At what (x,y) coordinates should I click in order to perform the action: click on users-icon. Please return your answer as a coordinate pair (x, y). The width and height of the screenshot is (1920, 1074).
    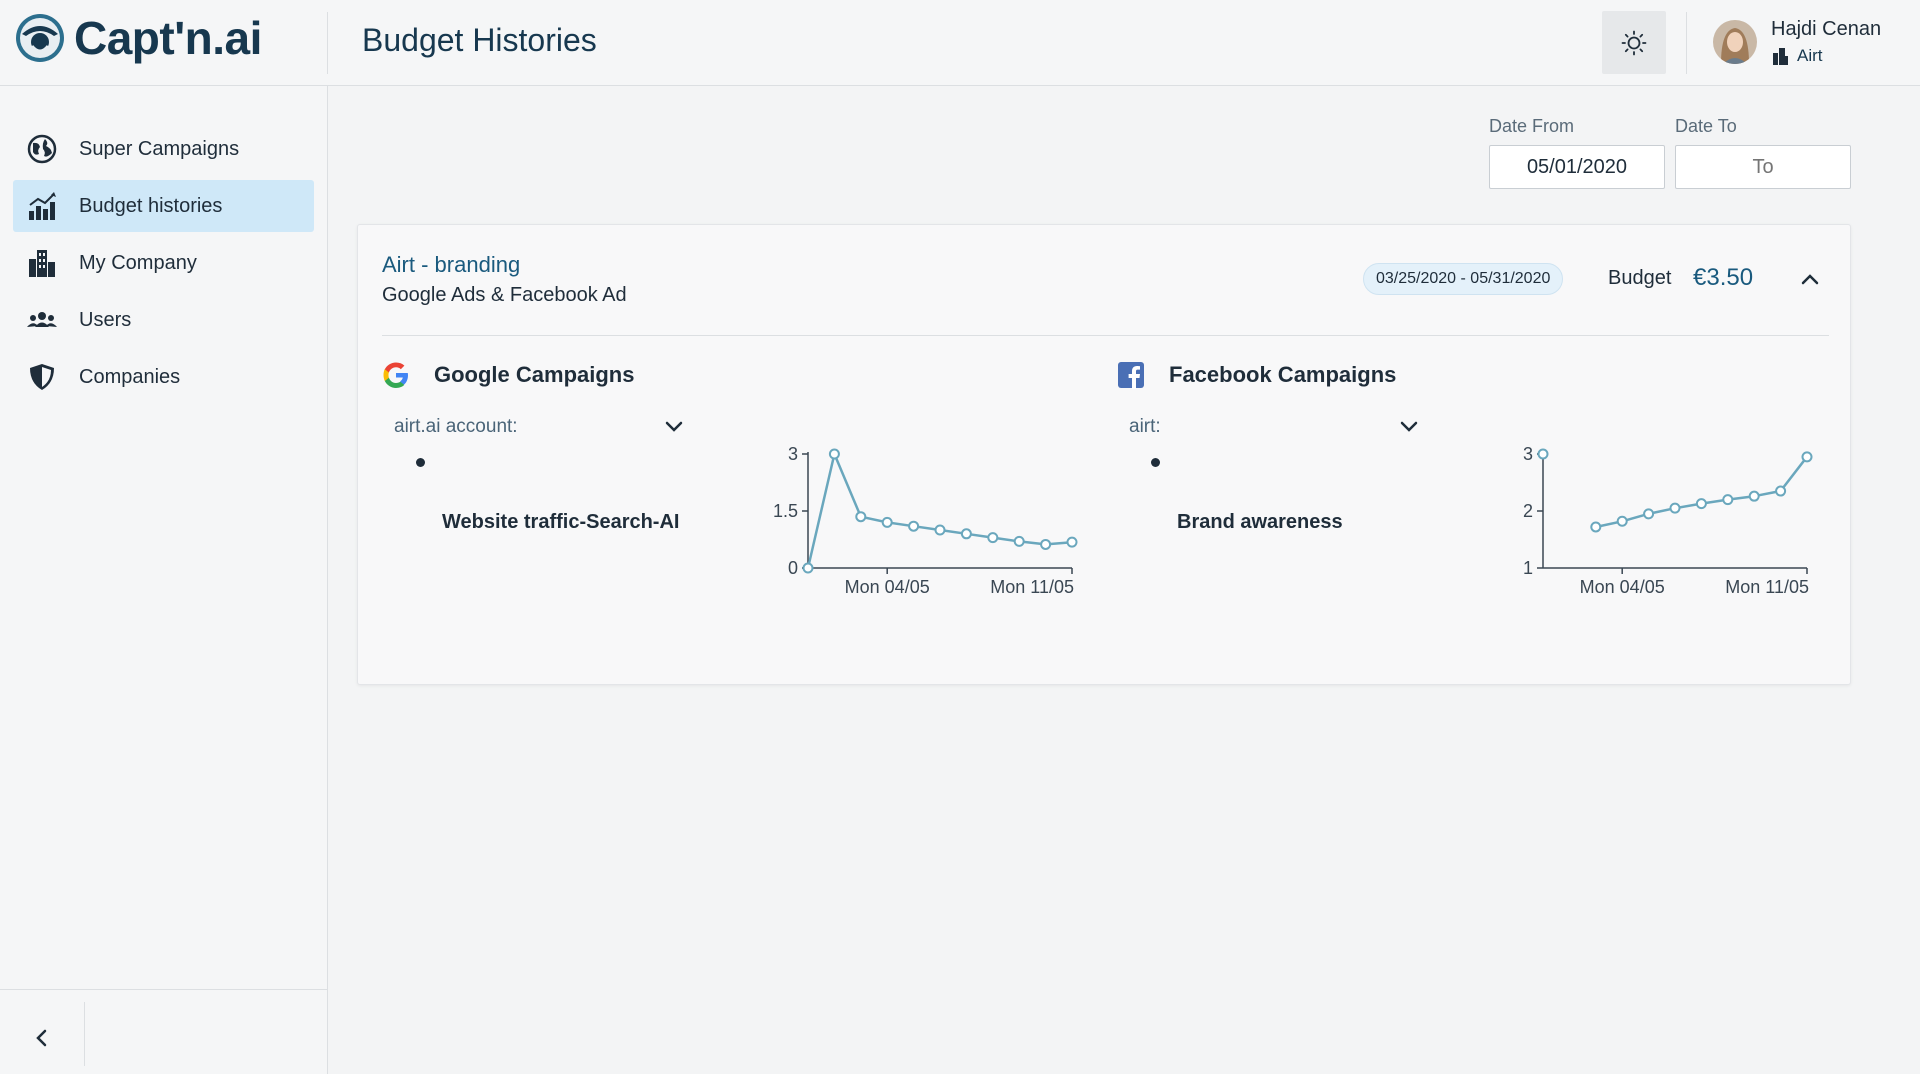
    Looking at the image, I should click on (42, 320).